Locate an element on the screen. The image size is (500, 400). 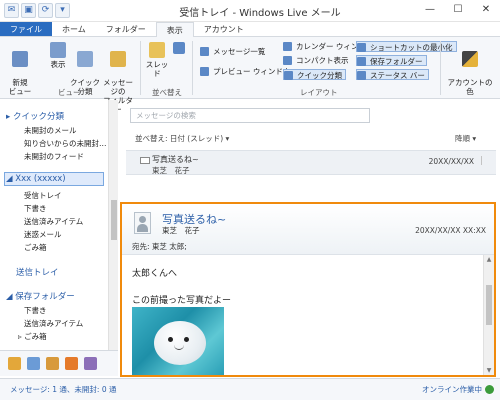
storage-folder-header: ◢ 保存フォルダー is located at coordinates (40, 296).